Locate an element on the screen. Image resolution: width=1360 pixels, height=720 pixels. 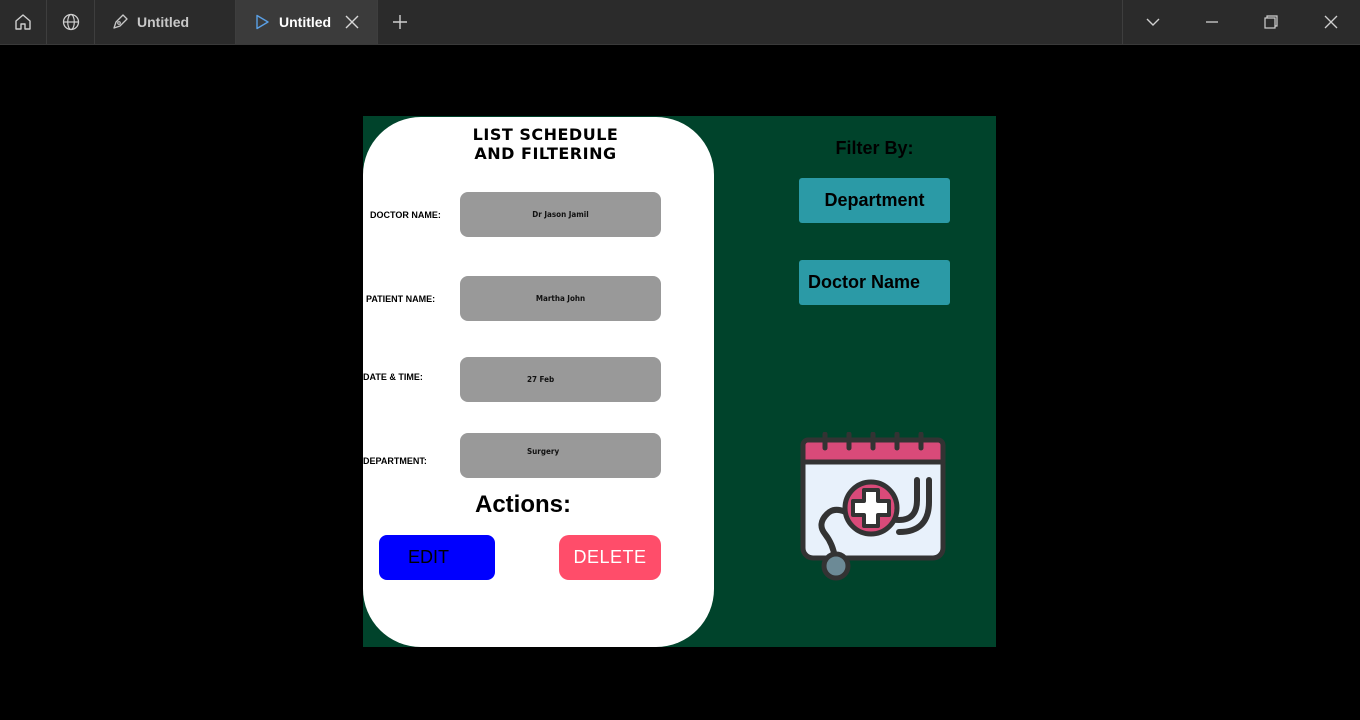
department-field: Surgery is located at coordinates (560, 455).